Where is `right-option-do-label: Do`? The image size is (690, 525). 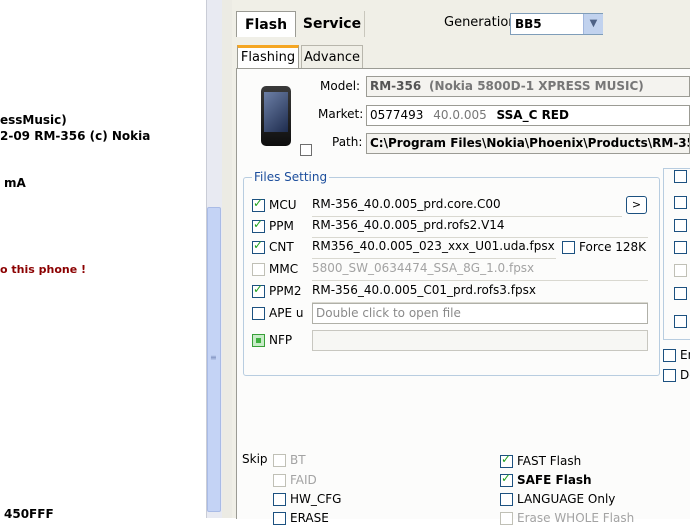 right-option-do-label: Do is located at coordinates (685, 375).